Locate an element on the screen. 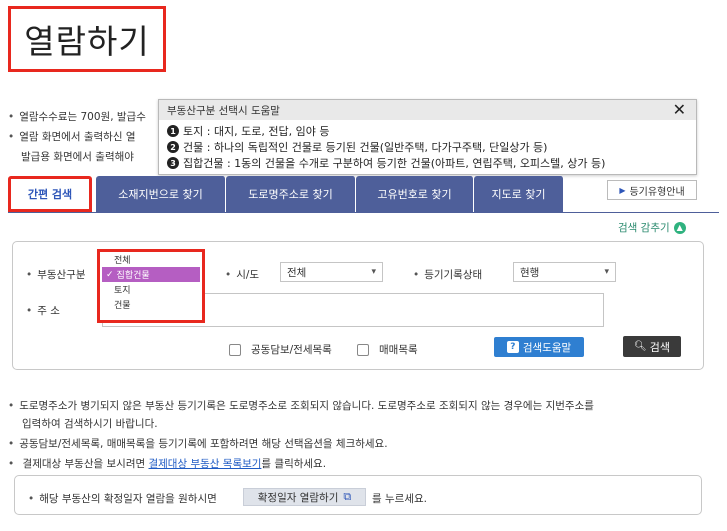  registry-type-guide-button: ▶ 등기유형안내 is located at coordinates (652, 190).